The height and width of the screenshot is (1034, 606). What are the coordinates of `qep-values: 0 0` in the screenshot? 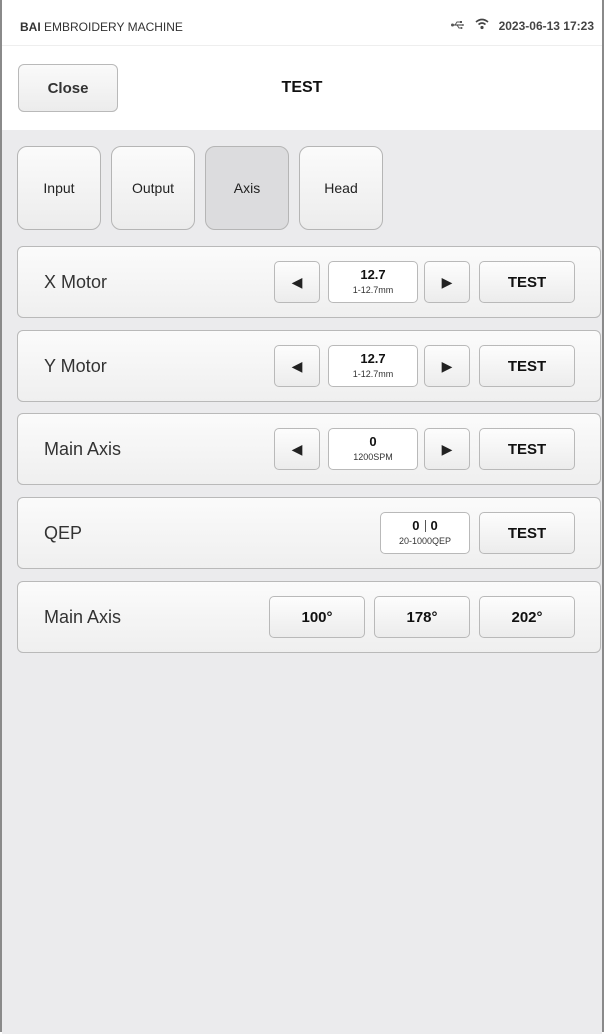 It's located at (425, 525).